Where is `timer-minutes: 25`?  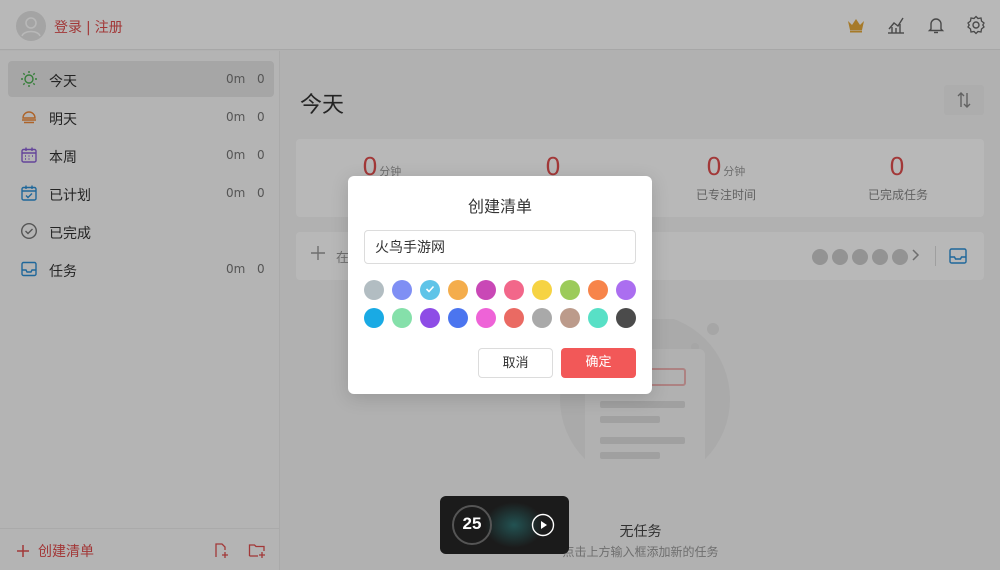 timer-minutes: 25 is located at coordinates (472, 523).